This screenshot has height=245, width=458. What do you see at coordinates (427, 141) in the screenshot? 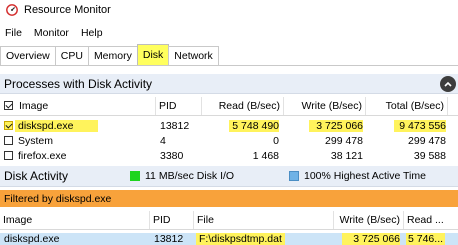
I see `process-total: 299 478` at bounding box center [427, 141].